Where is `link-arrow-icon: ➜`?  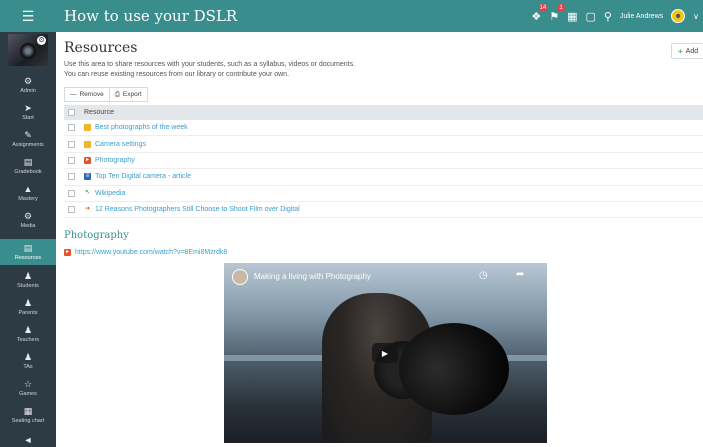
link-arrow-icon: ➜ is located at coordinates (87, 209).